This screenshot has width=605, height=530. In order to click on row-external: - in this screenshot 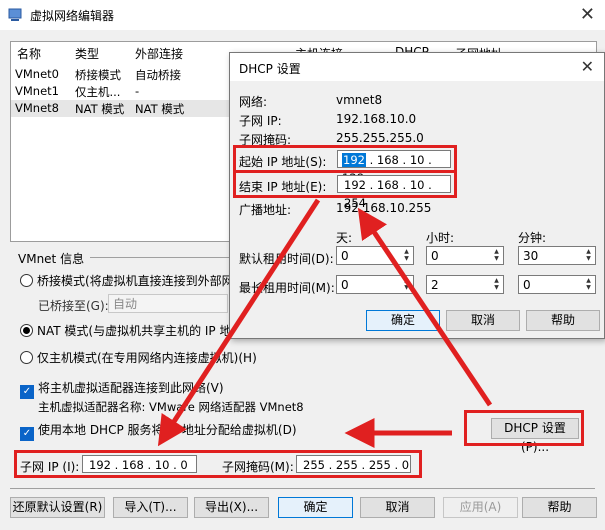, I will do `click(137, 91)`.